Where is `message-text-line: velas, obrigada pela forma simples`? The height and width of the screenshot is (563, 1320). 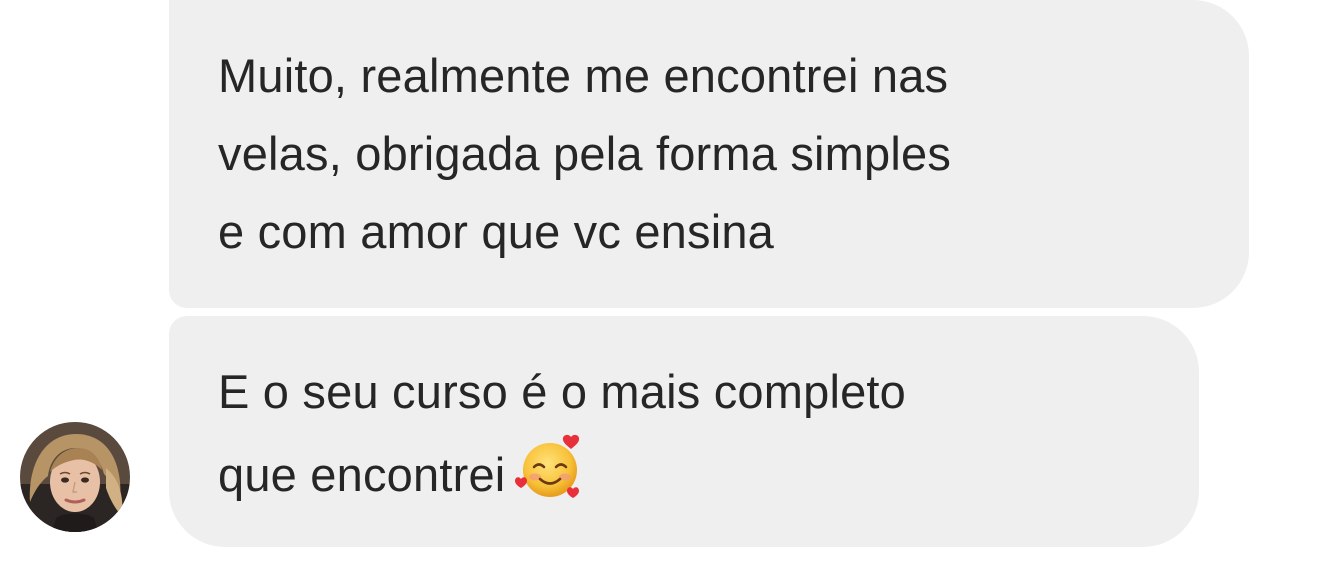
message-text-line: velas, obrigada pela forma simples is located at coordinates (585, 153).